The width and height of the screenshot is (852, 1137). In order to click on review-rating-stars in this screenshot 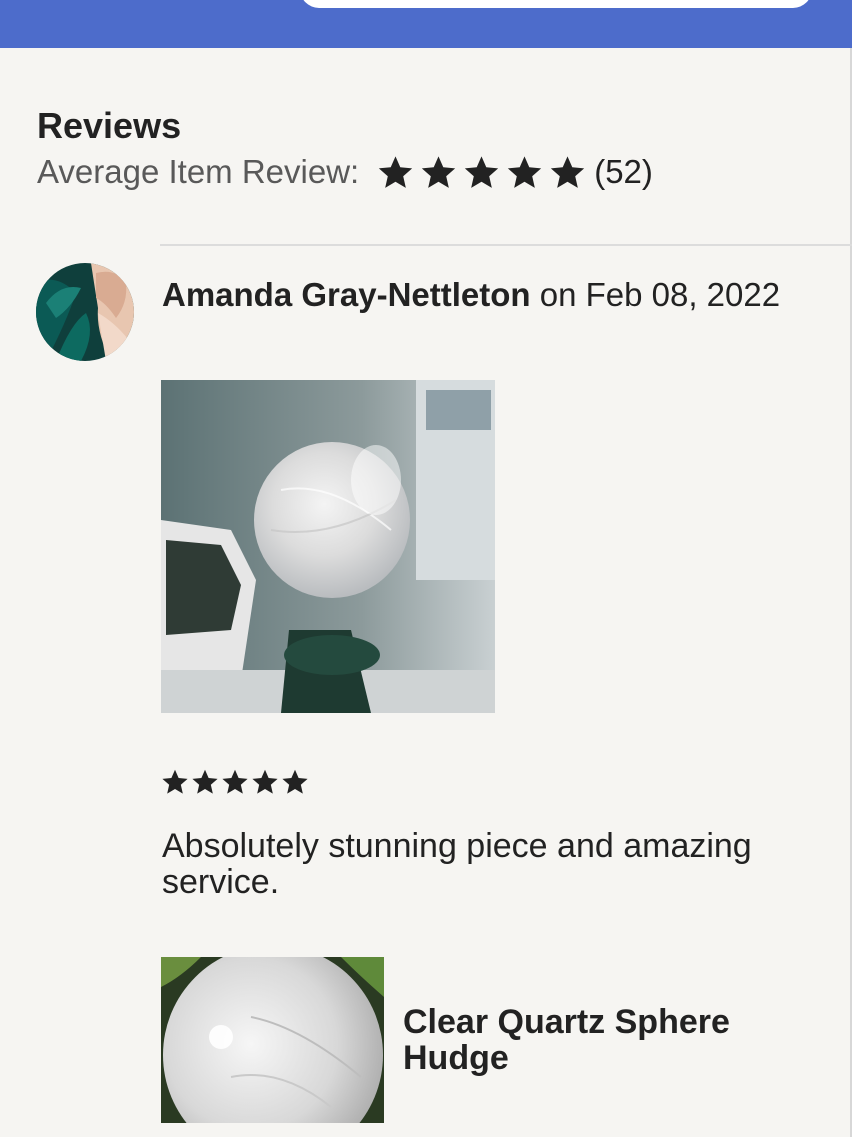, I will do `click(235, 782)`.